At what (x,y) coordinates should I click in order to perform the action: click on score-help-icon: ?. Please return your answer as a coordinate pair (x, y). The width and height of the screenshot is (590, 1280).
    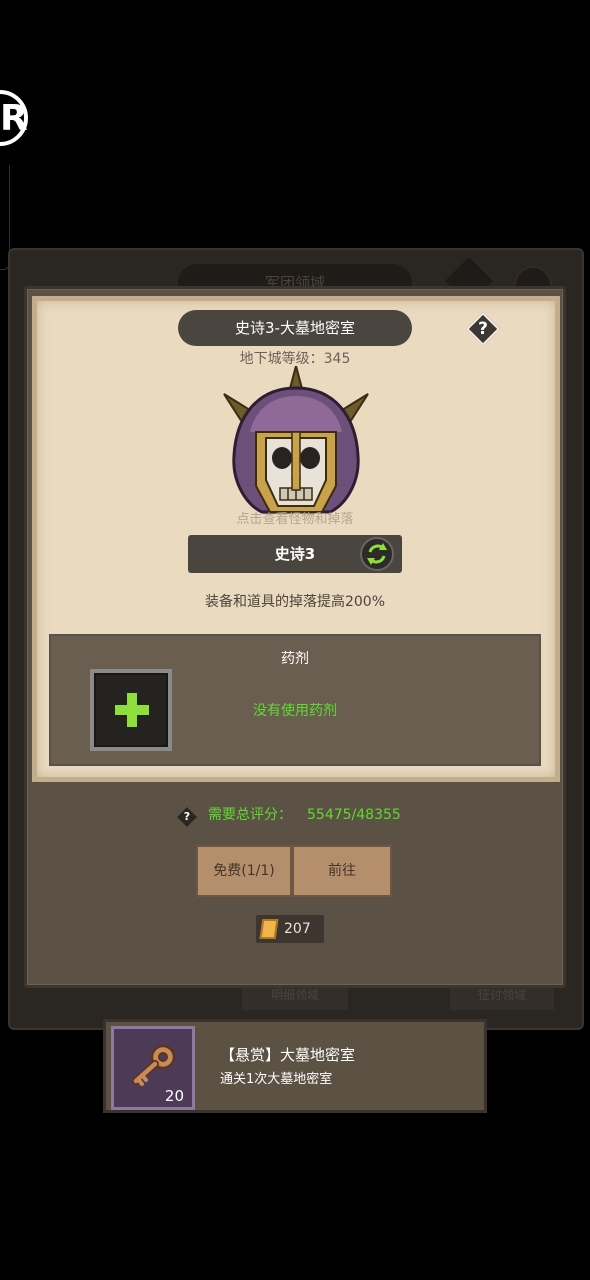
    Looking at the image, I should click on (187, 817).